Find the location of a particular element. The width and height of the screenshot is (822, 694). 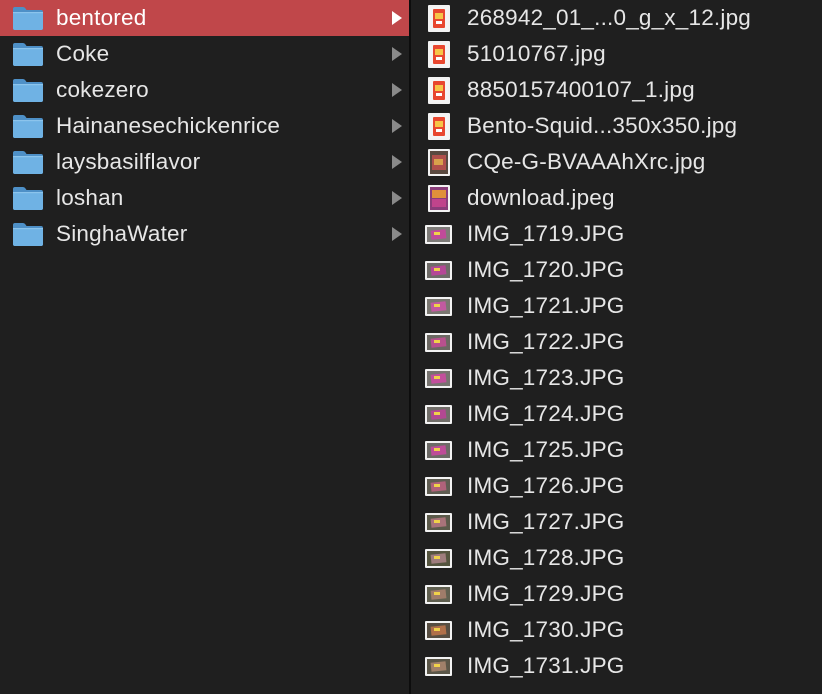

file-row: CQe-G-BVAAAhXrc.jpg is located at coordinates (616, 162).